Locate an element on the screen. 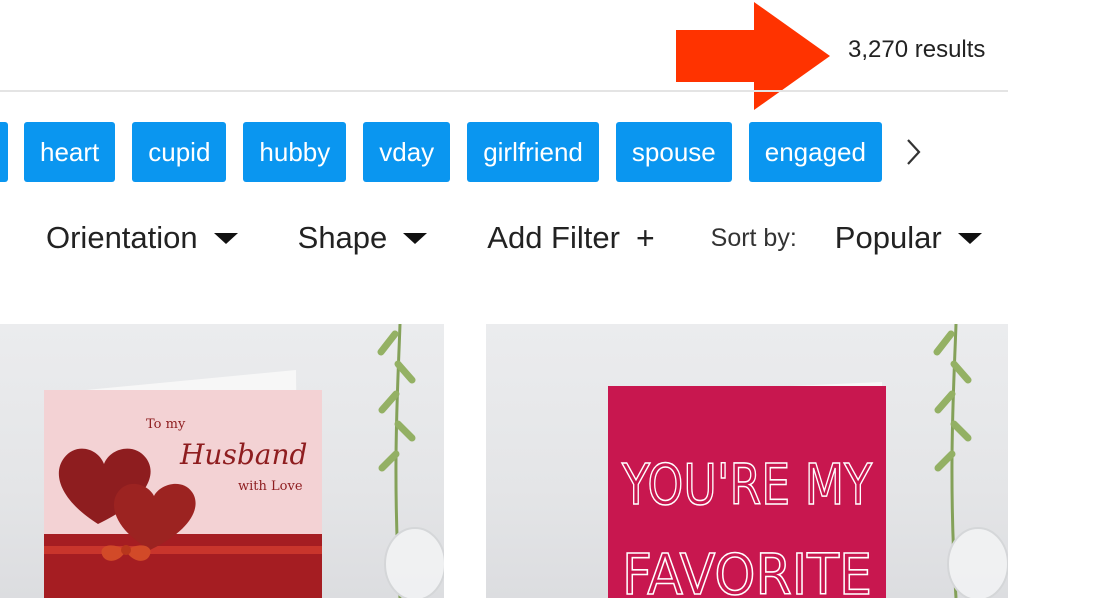  plus-icon: + is located at coordinates (645, 237).